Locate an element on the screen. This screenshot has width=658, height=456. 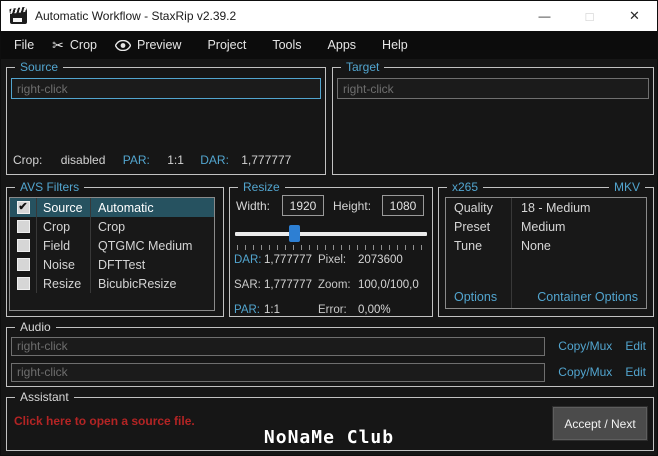
sar-value: 1,777777 is located at coordinates (288, 285).